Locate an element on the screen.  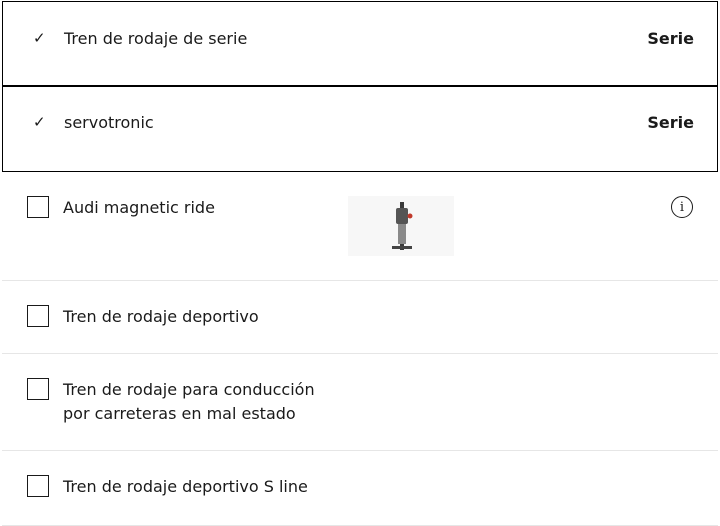
option-label: Audi magnetic ride is located at coordinates (139, 207).